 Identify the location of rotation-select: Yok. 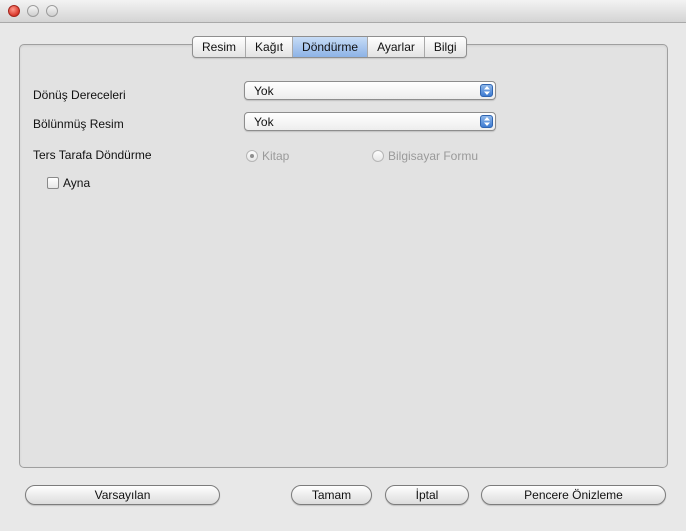
(370, 90).